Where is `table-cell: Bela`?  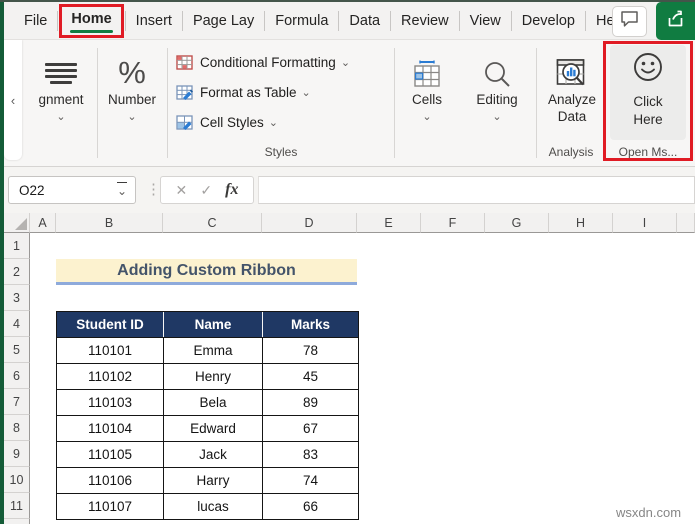
table-cell: Bela is located at coordinates (213, 402).